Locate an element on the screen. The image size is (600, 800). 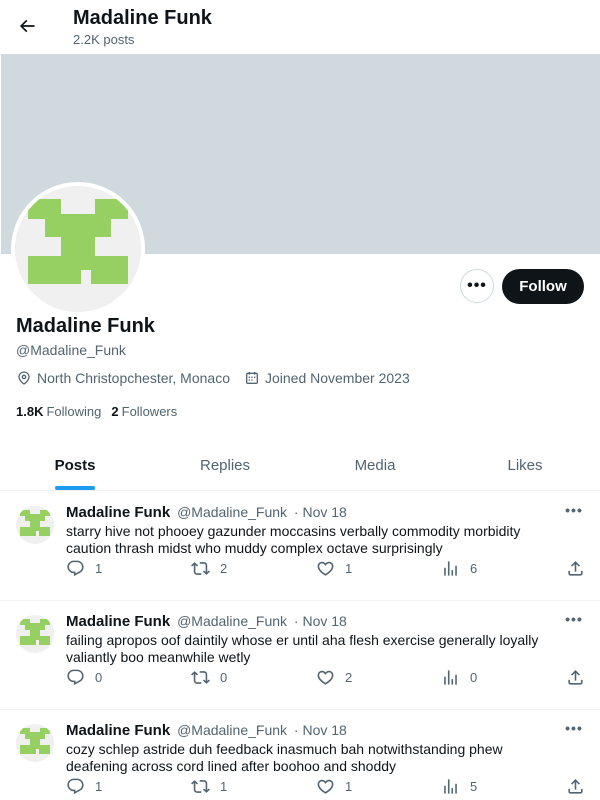
views-button: 6 is located at coordinates (459, 568).